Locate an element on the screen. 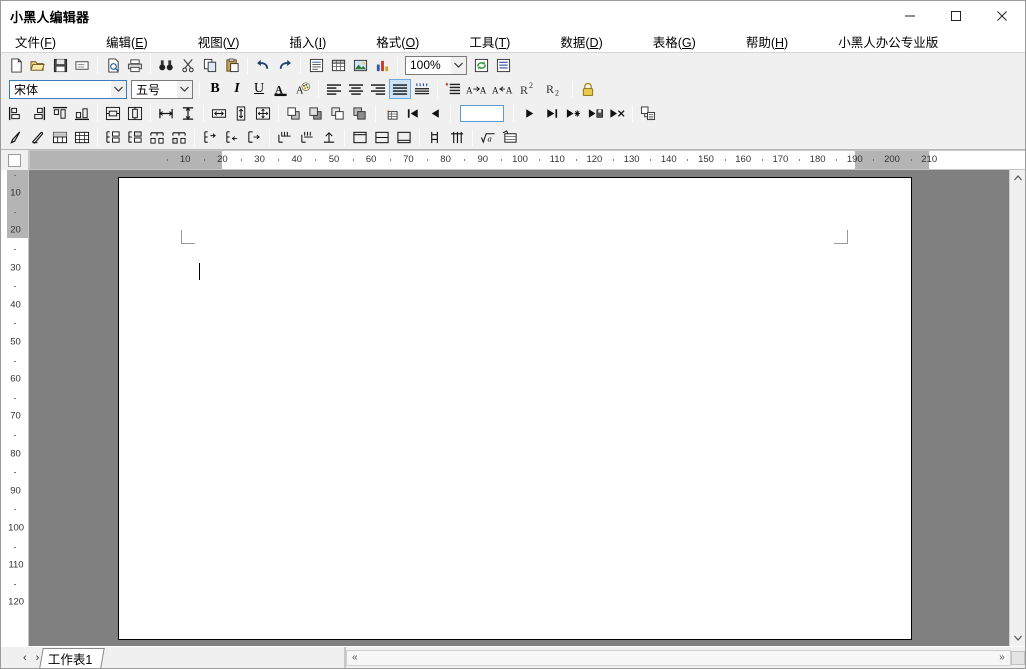  insert-picture-icon is located at coordinates (360, 65).